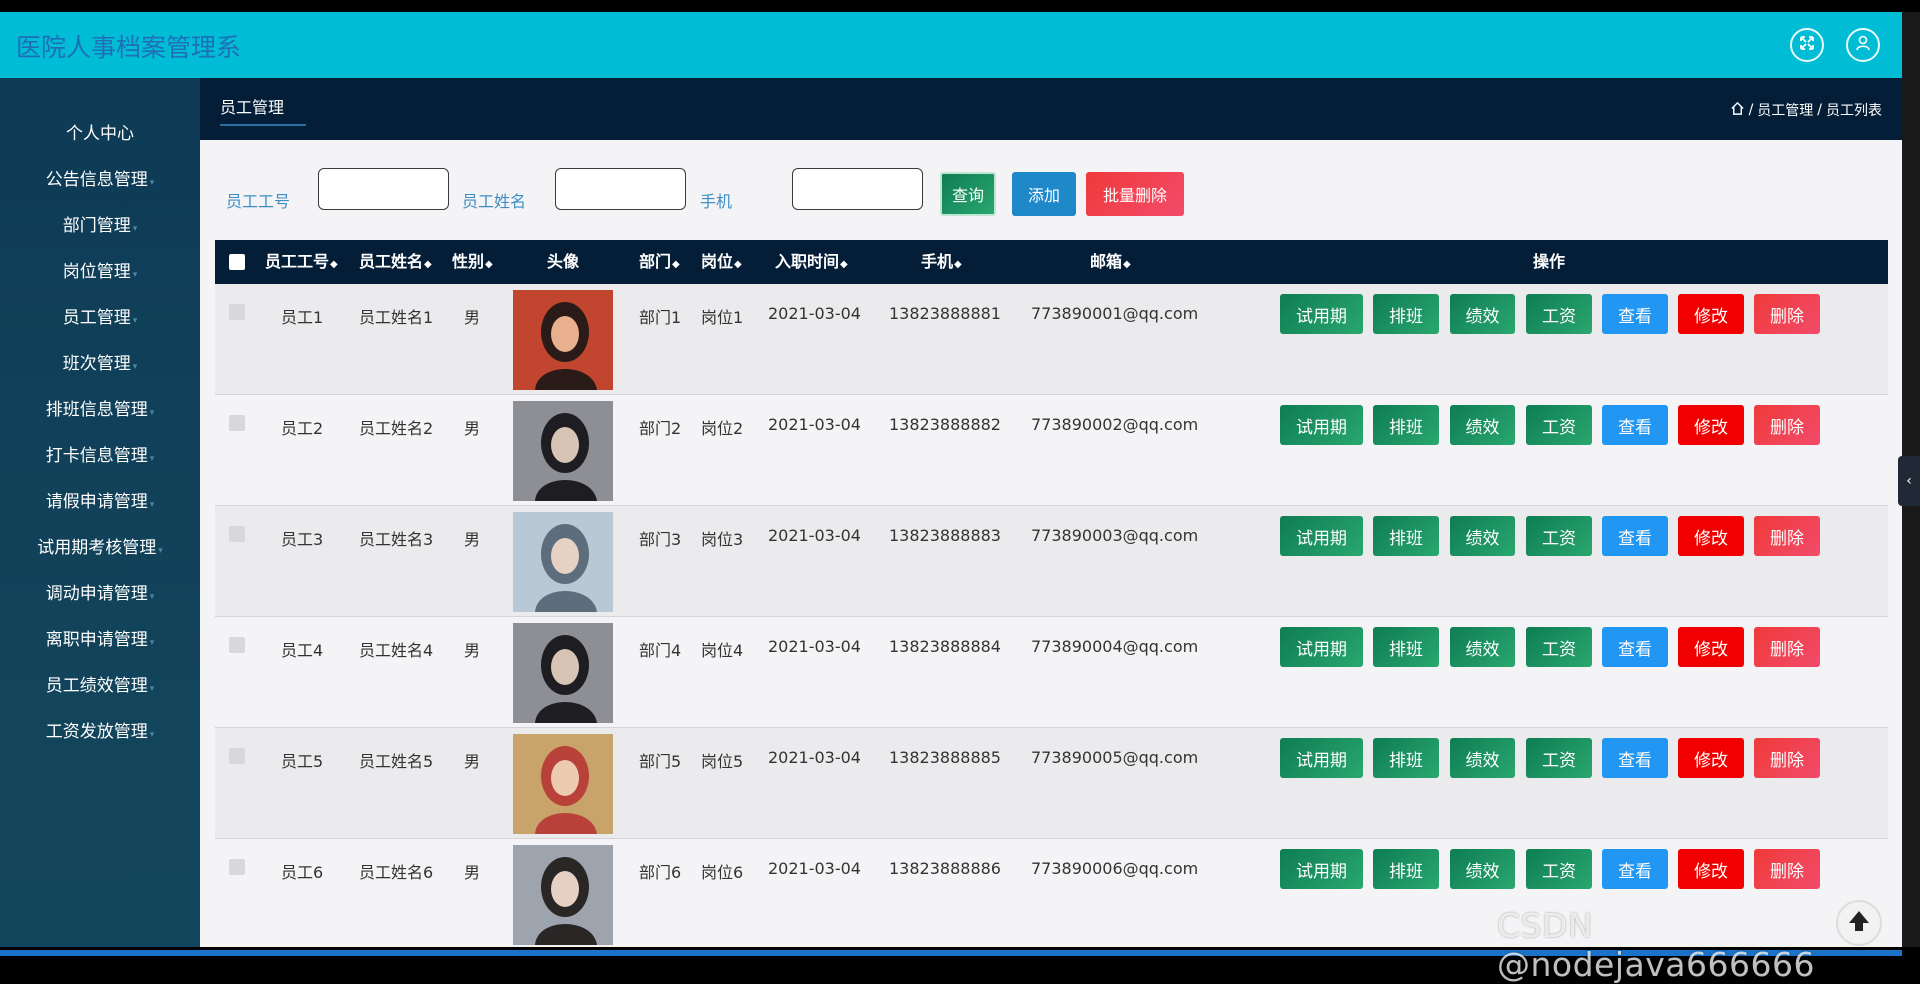 This screenshot has height=984, width=1920. I want to click on col-header-email: 邮箱◆, so click(1110, 262).